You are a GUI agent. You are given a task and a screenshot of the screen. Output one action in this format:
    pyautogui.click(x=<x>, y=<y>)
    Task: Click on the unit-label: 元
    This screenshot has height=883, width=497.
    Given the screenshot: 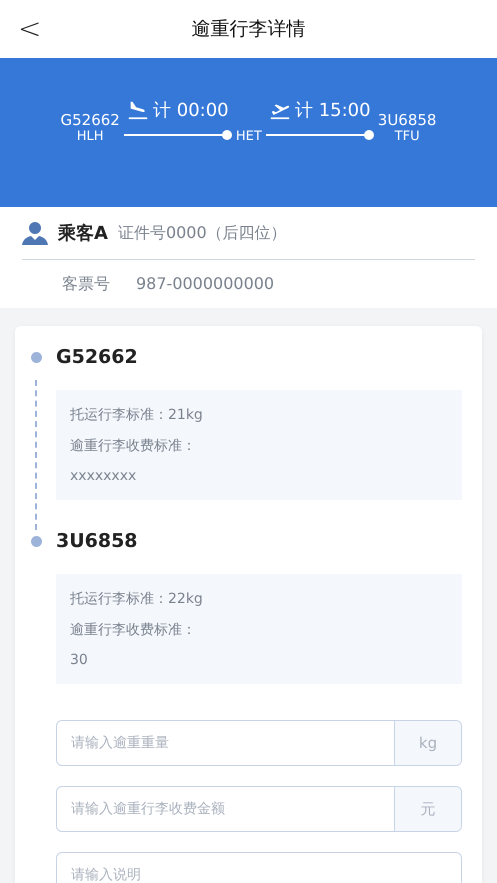 What is the action you would take?
    pyautogui.click(x=427, y=809)
    